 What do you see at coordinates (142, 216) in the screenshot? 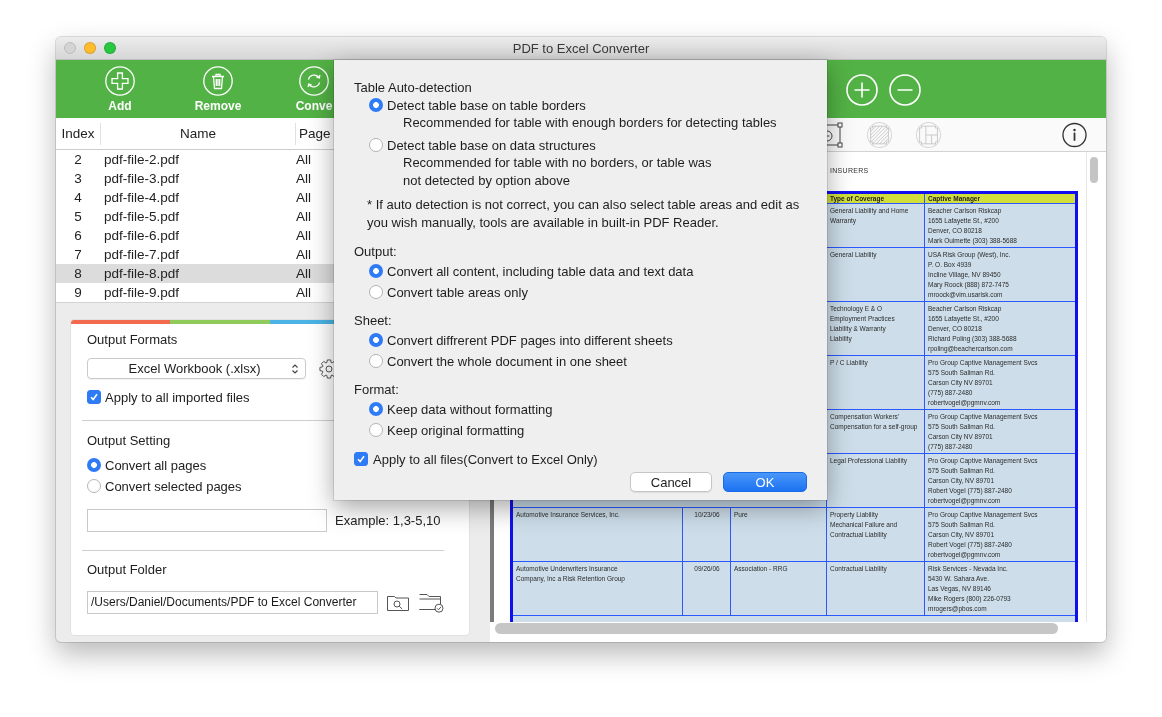
I see `file-name-cell-text: pdf-file-5.pdf` at bounding box center [142, 216].